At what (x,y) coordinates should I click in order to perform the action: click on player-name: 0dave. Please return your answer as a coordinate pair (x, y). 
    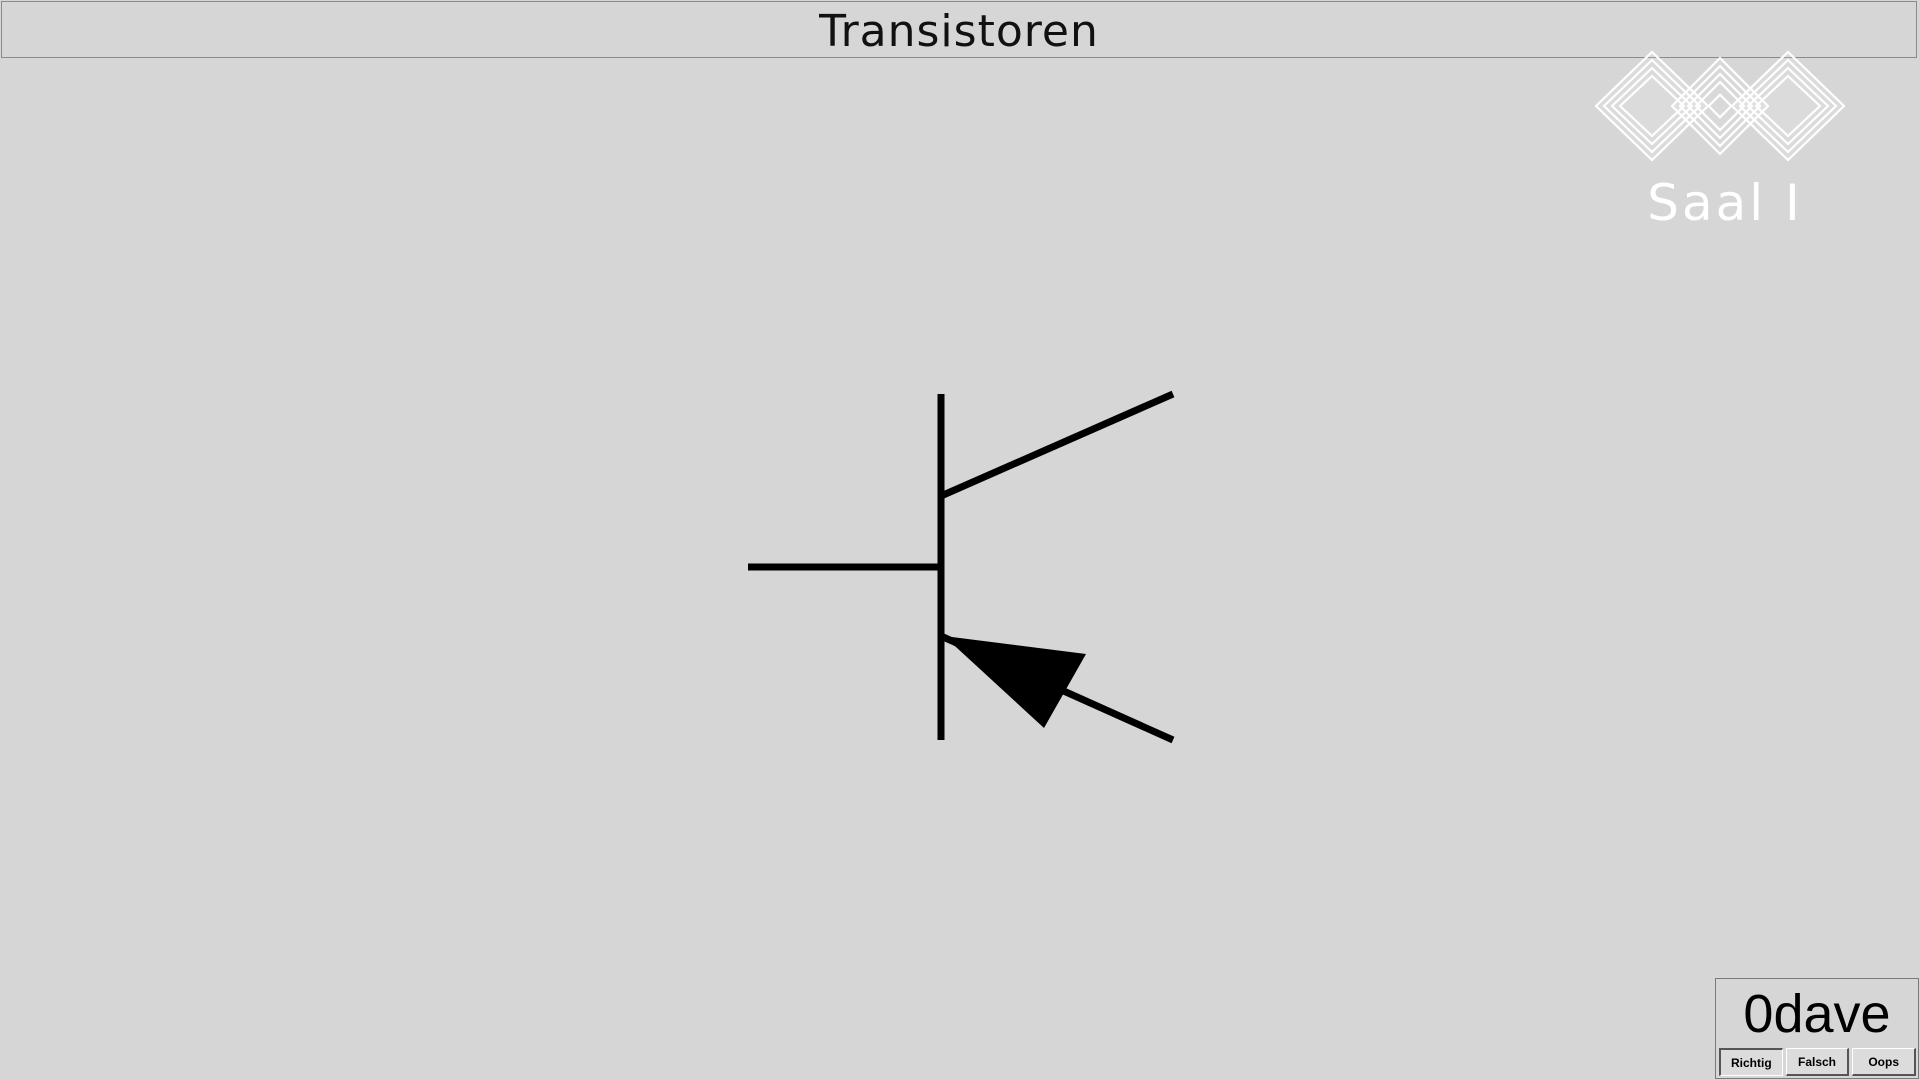
    Looking at the image, I should click on (1817, 1014).